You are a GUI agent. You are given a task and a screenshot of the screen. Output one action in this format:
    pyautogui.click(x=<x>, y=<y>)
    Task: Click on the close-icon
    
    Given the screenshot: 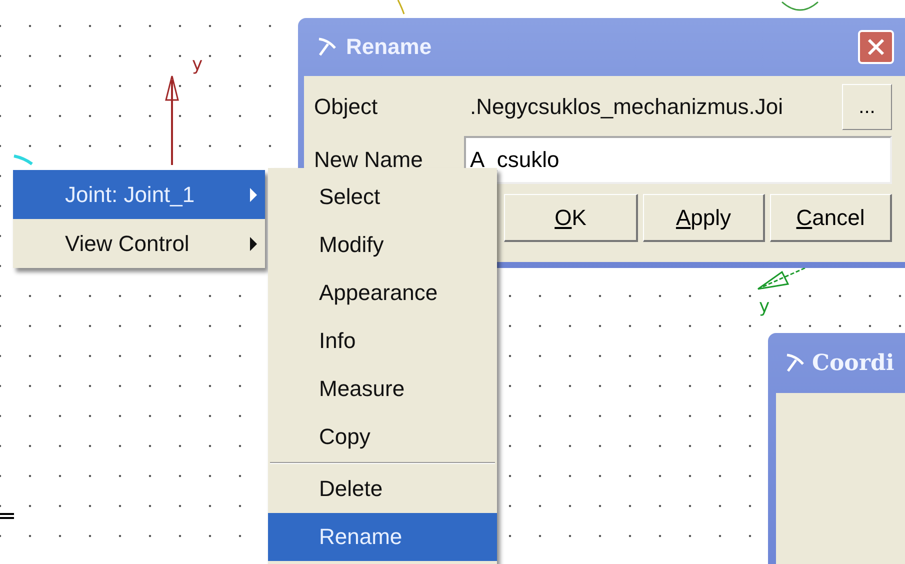 What is the action you would take?
    pyautogui.click(x=876, y=47)
    